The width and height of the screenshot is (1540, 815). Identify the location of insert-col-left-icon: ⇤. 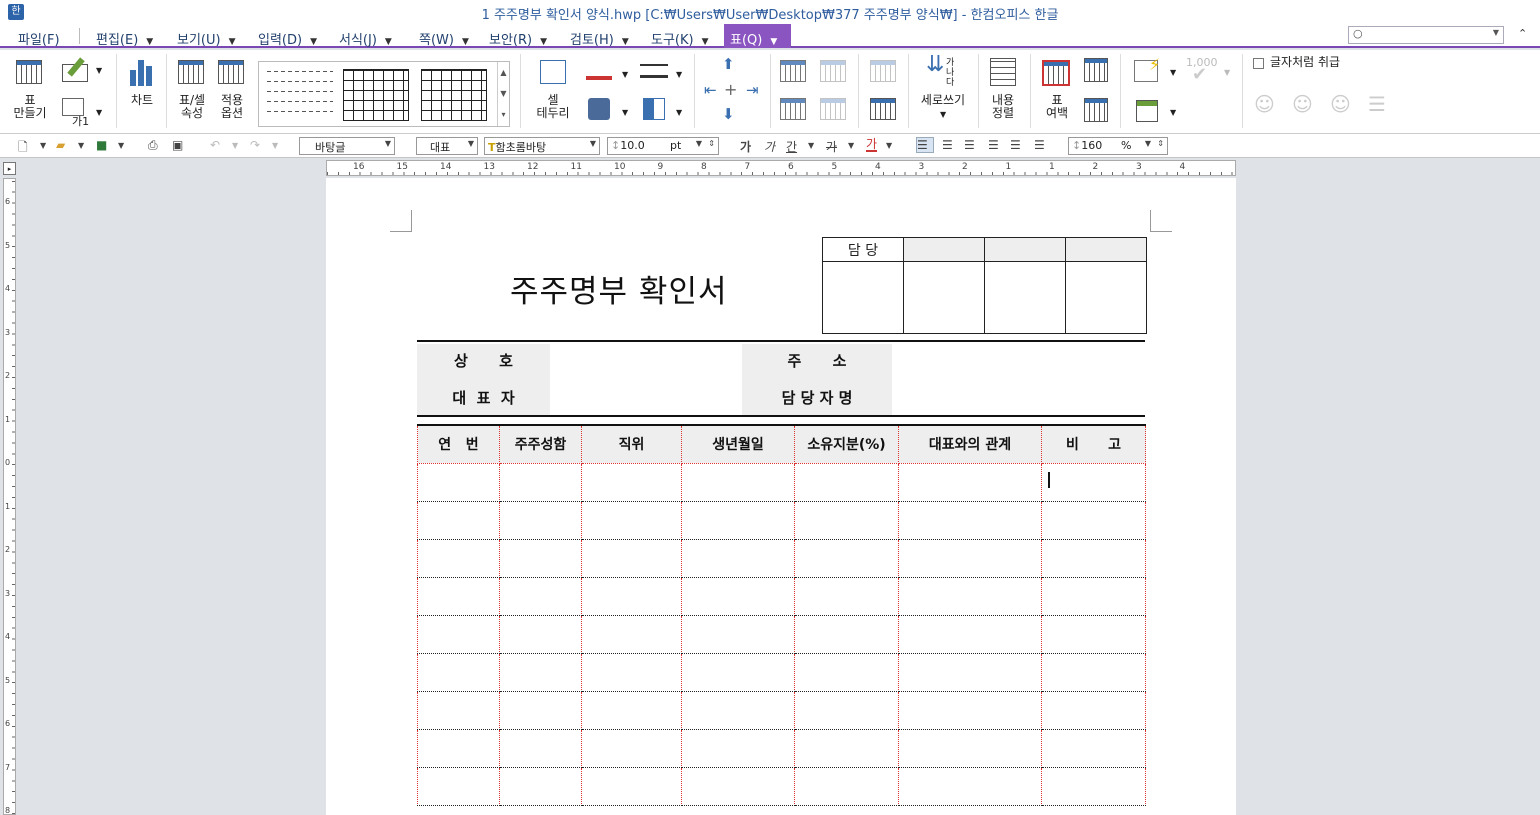
(710, 90).